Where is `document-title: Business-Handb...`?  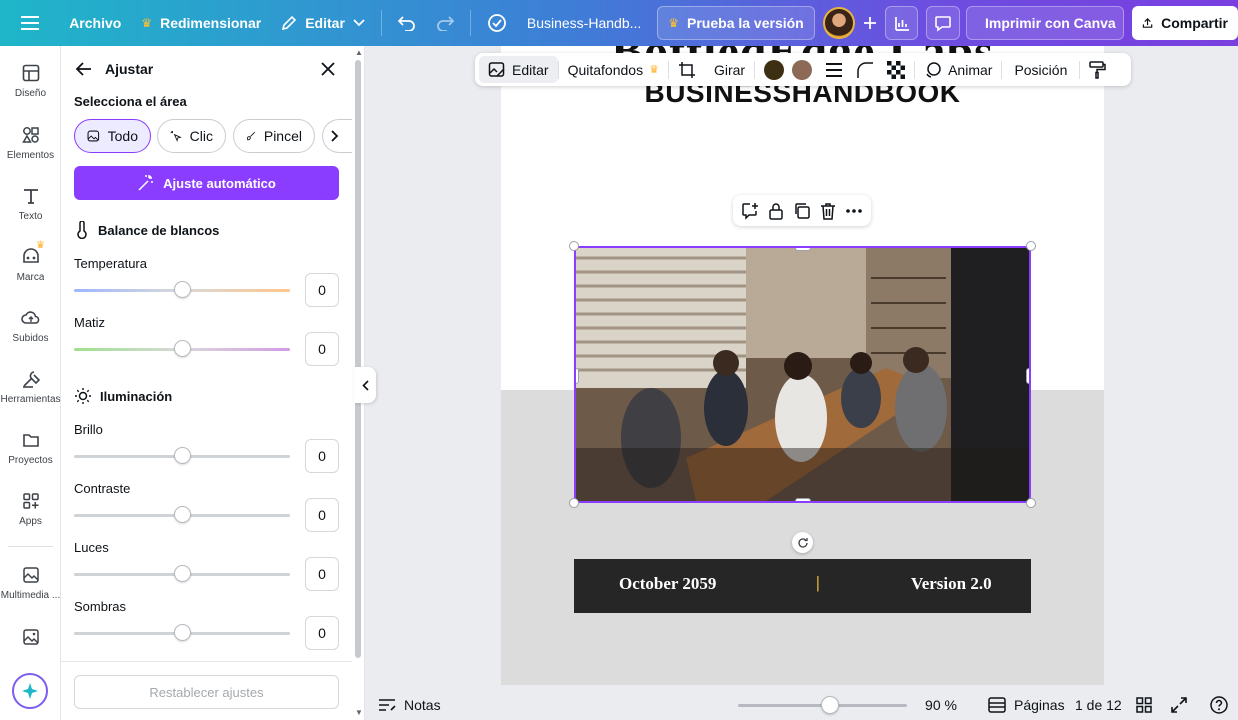
document-title: Business-Handb... is located at coordinates (586, 23).